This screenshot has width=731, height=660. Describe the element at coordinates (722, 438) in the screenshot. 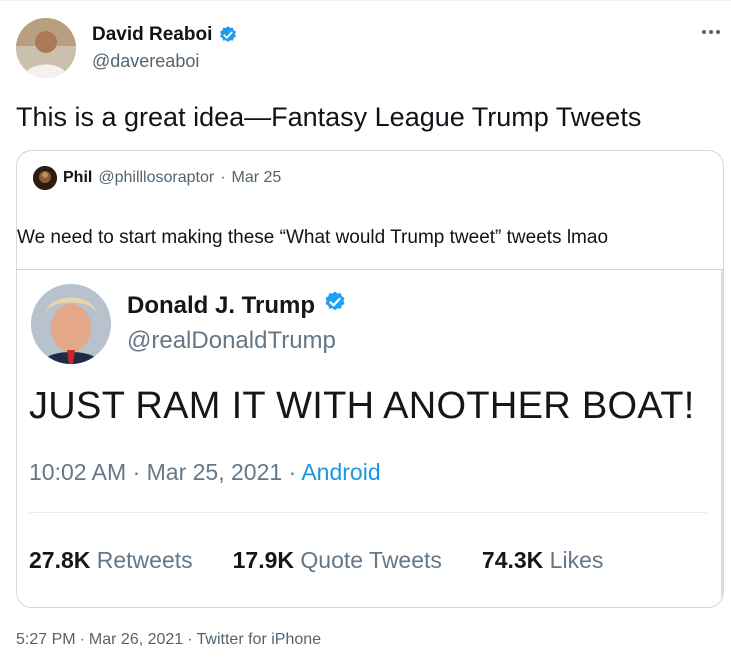

I see `screenshot-frame-edge` at that location.